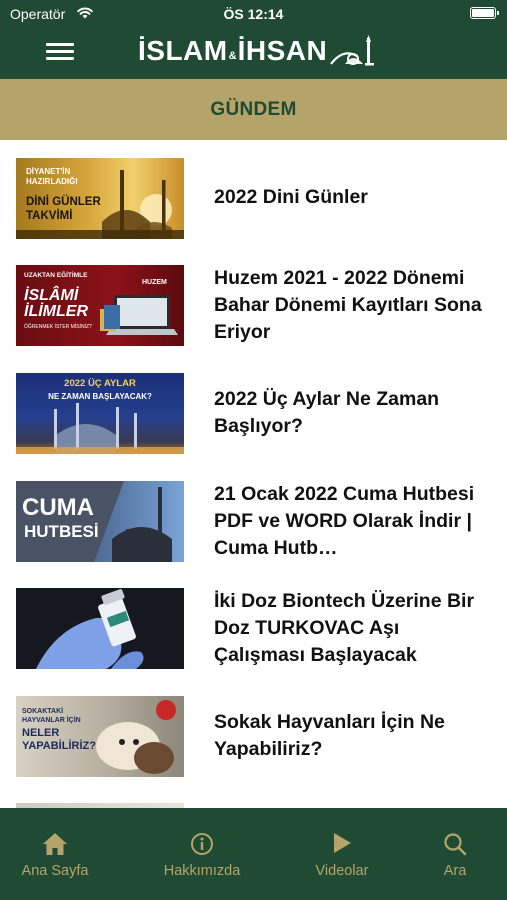 This screenshot has height=900, width=507. What do you see at coordinates (58, 327) in the screenshot?
I see `thumb-caption: ÖĞRENMEK İSTER MİSİNİZ?` at bounding box center [58, 327].